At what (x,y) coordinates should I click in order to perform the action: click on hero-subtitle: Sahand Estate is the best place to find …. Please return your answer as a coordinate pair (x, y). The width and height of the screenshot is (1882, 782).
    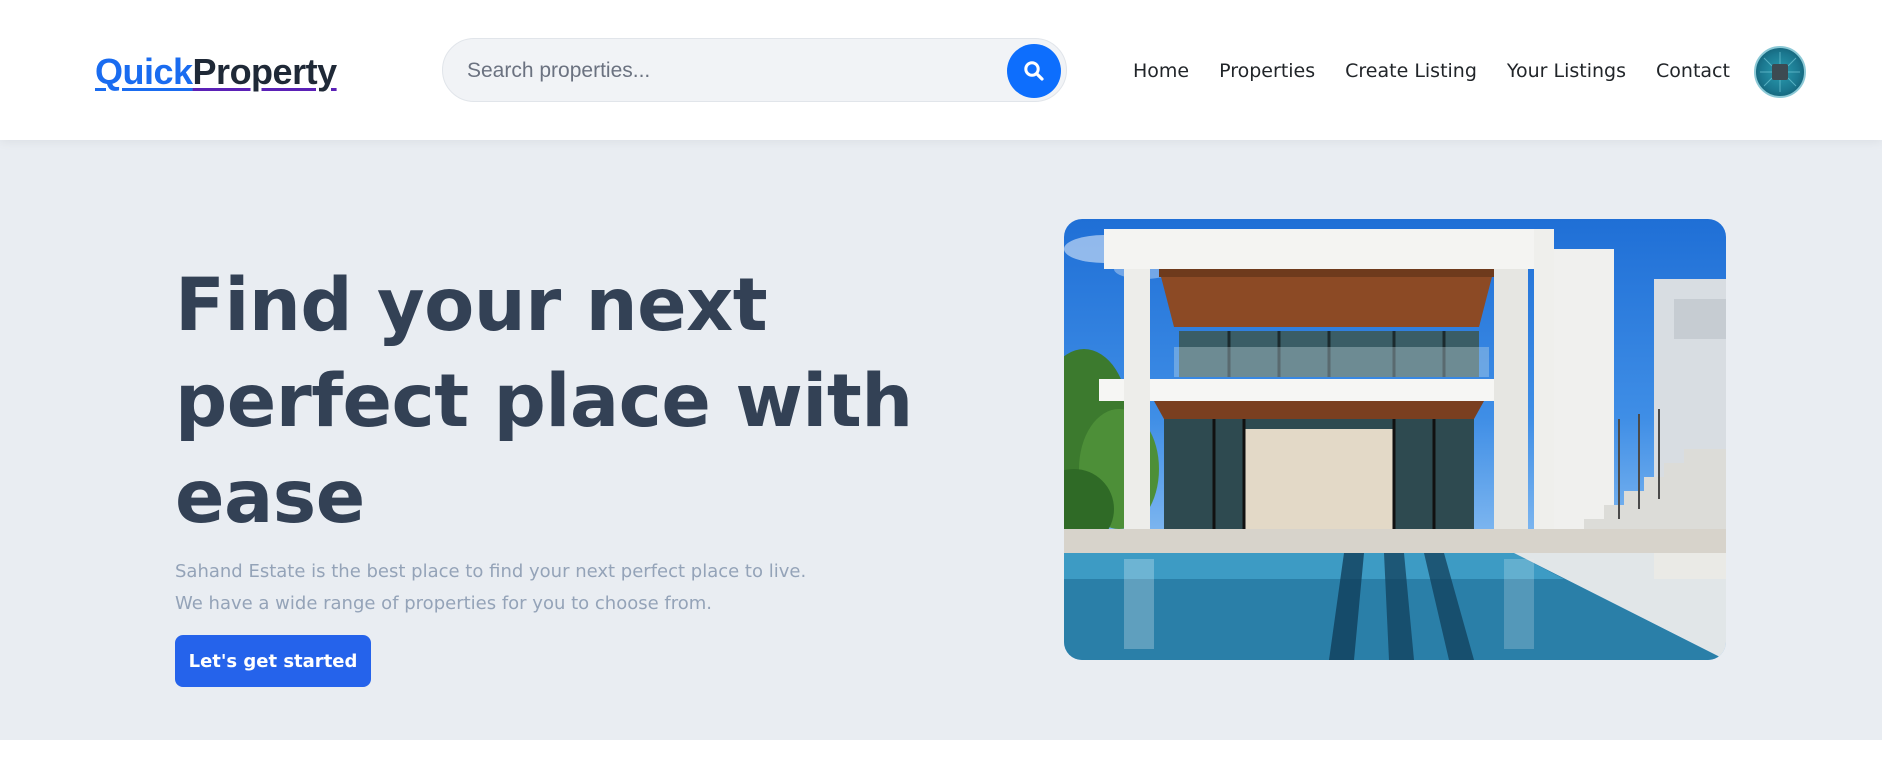
    Looking at the image, I should click on (525, 588).